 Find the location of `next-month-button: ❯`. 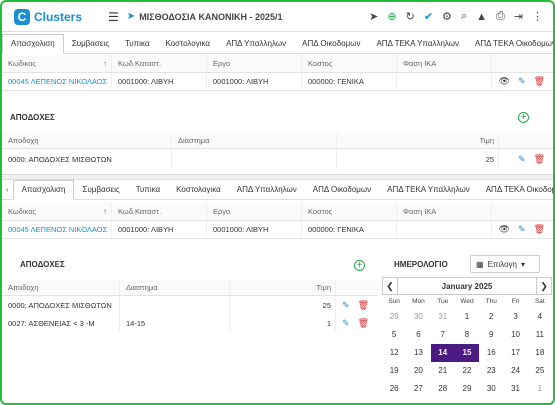

next-month-button: ❯ is located at coordinates (544, 286).